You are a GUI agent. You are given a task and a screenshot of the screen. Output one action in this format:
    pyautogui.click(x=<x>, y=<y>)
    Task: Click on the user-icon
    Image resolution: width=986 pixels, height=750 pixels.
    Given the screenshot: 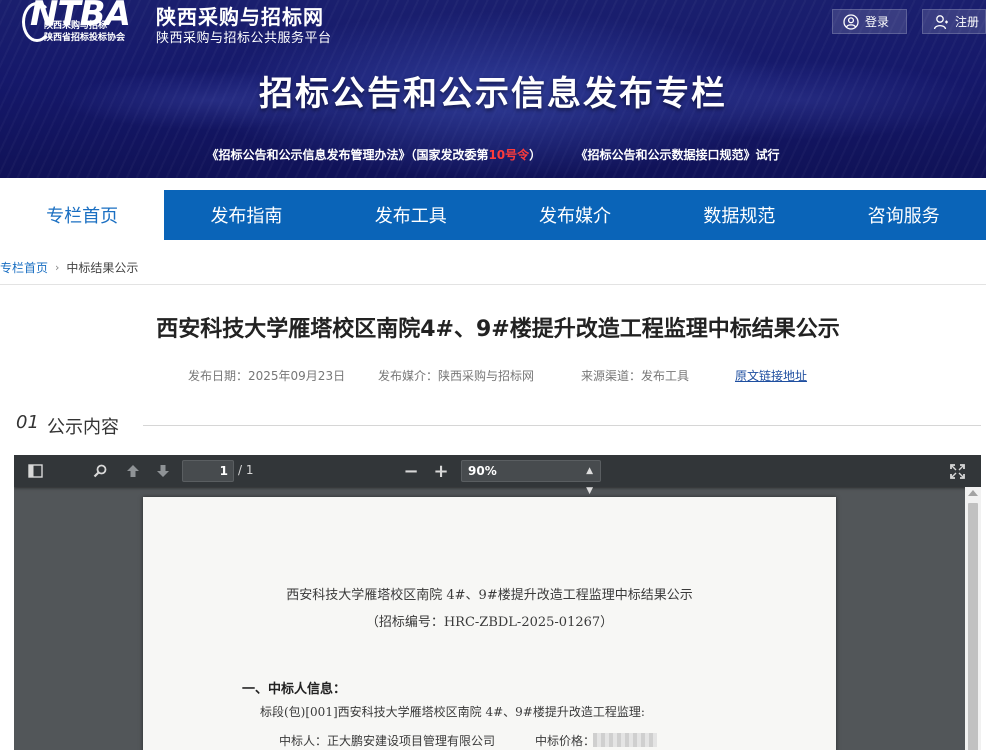 What is the action you would take?
    pyautogui.click(x=940, y=21)
    